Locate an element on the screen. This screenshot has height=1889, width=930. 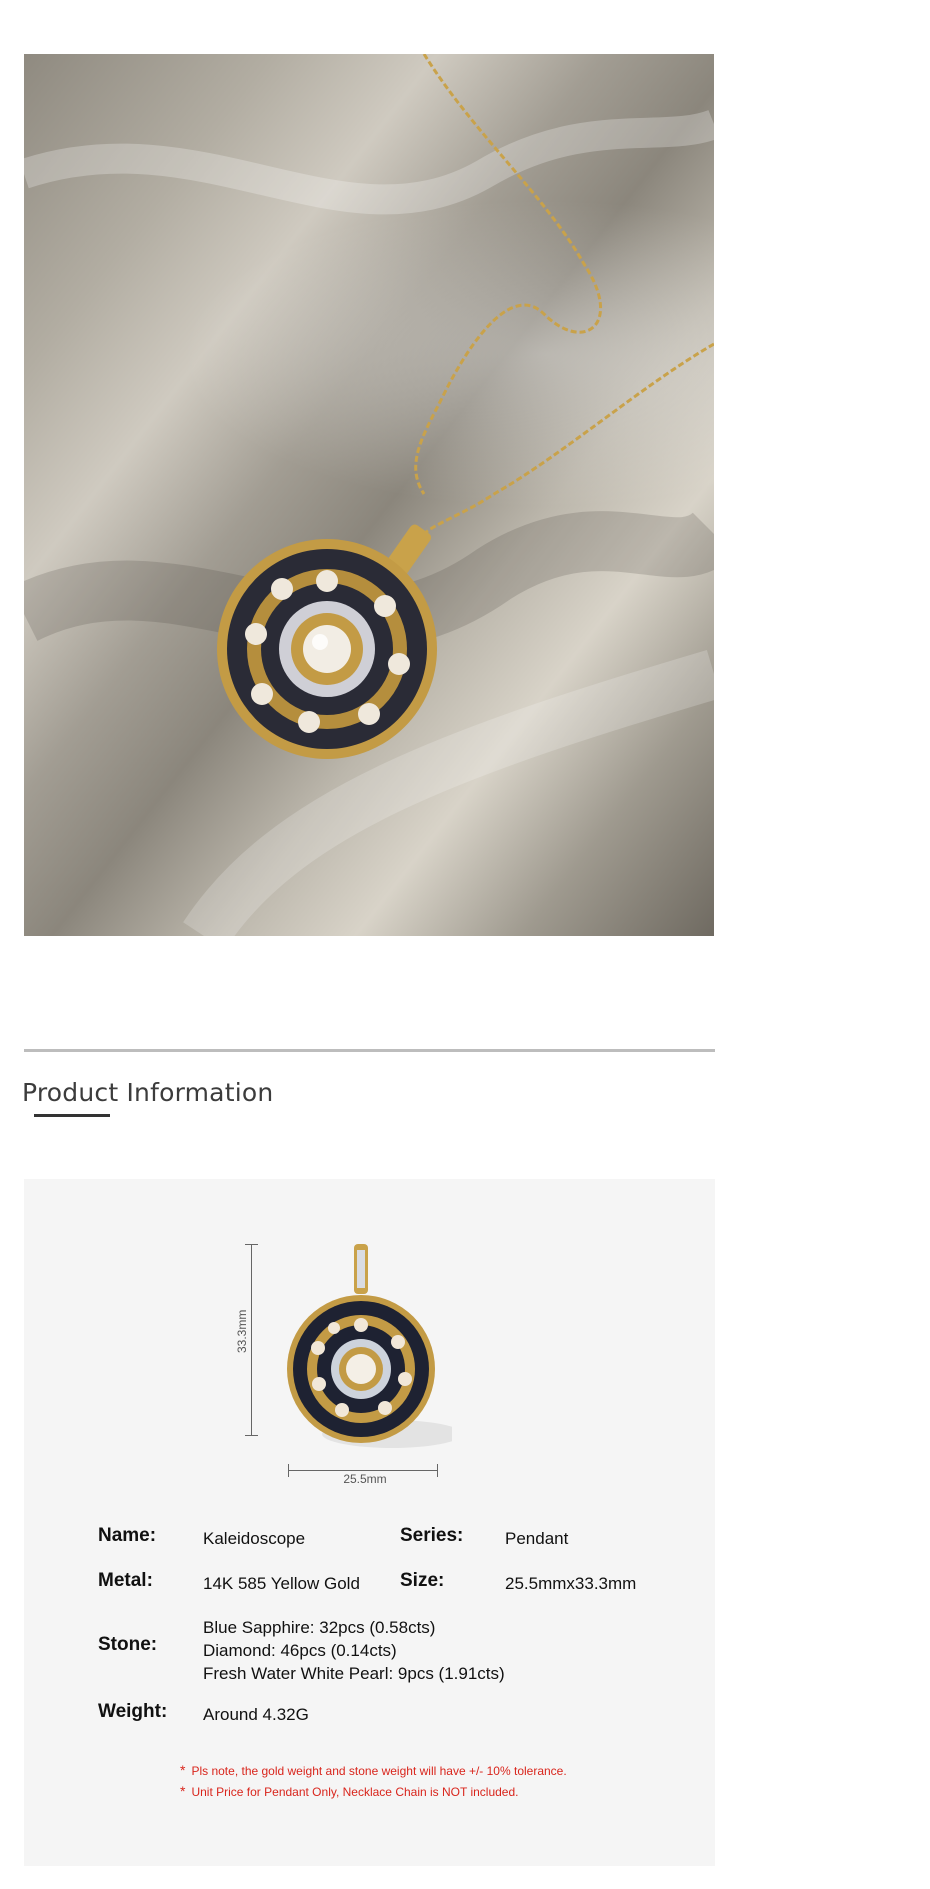
series-label: Series: is located at coordinates (432, 1535).